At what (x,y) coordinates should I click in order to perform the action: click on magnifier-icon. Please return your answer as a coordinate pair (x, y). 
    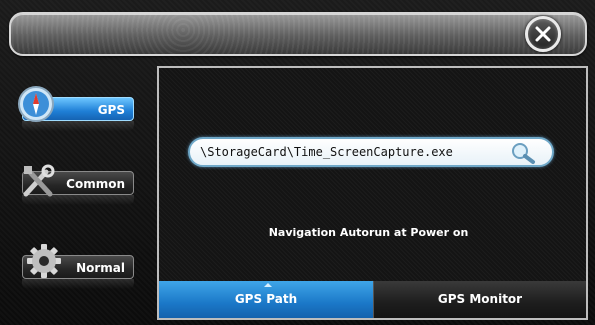
    Looking at the image, I should click on (523, 153).